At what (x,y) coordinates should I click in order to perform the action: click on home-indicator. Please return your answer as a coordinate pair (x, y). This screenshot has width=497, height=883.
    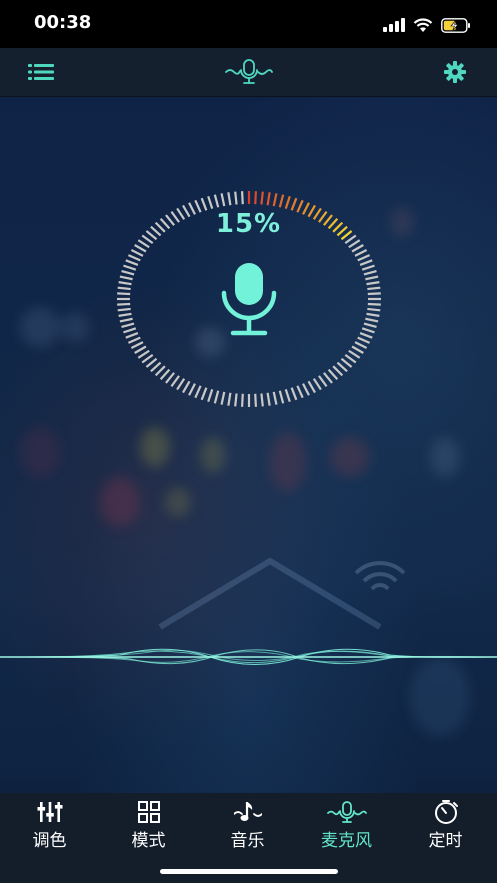
    Looking at the image, I should click on (249, 871).